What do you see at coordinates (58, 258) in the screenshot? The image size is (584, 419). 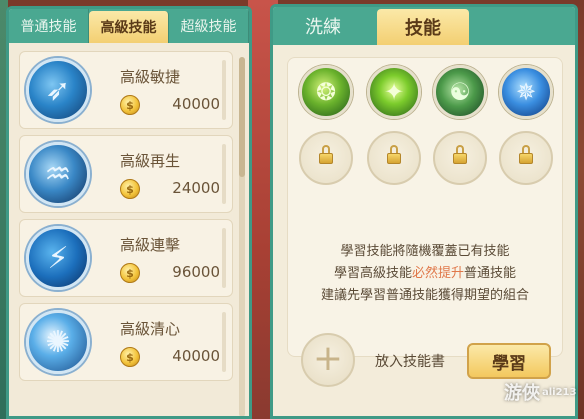 I see `combo-icon: ⚡` at bounding box center [58, 258].